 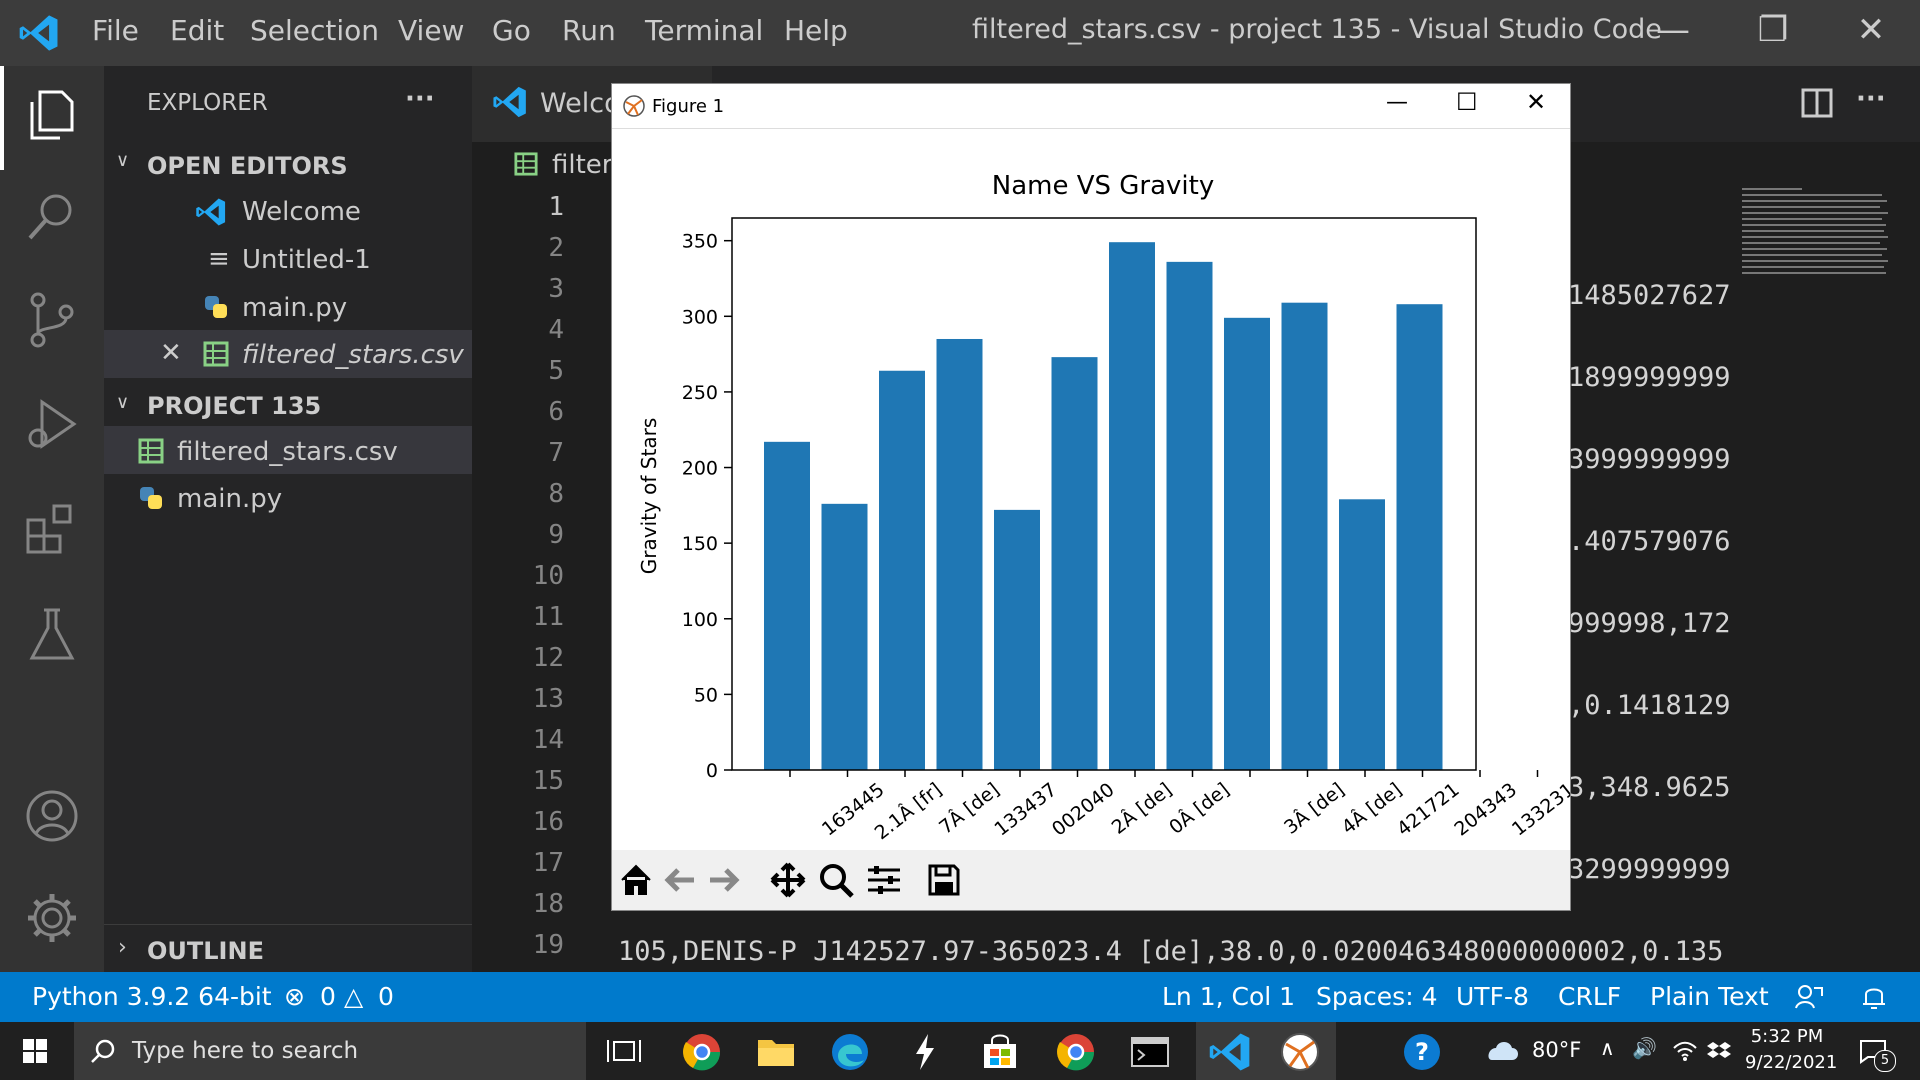 What do you see at coordinates (1300, 1052) in the screenshot?
I see `matplotlib-taskbar-icon` at bounding box center [1300, 1052].